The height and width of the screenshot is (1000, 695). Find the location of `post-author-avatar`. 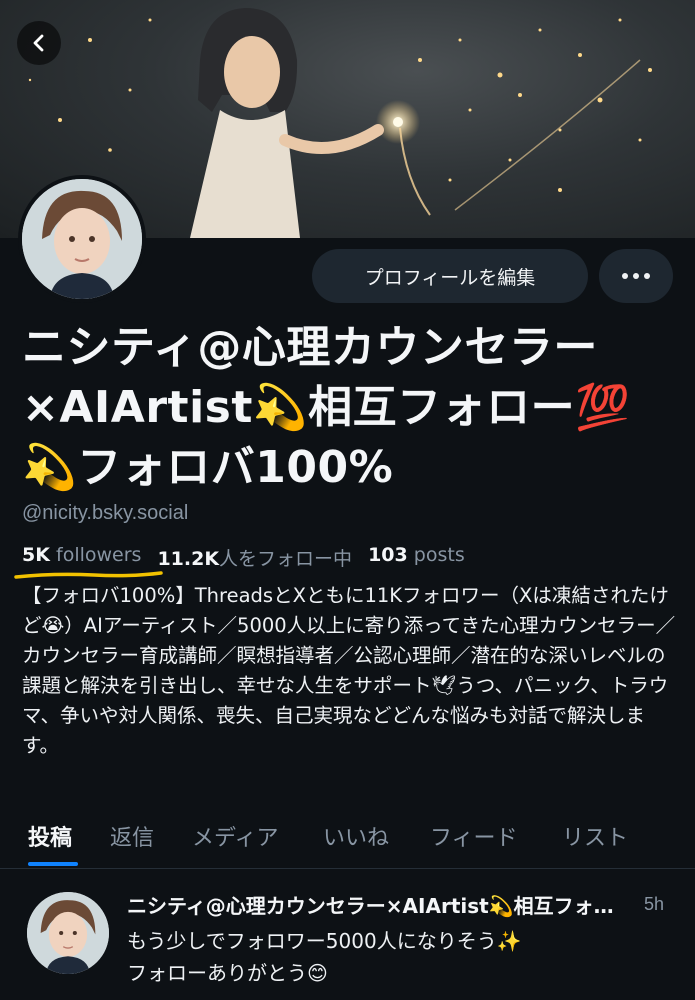

post-author-avatar is located at coordinates (68, 933).